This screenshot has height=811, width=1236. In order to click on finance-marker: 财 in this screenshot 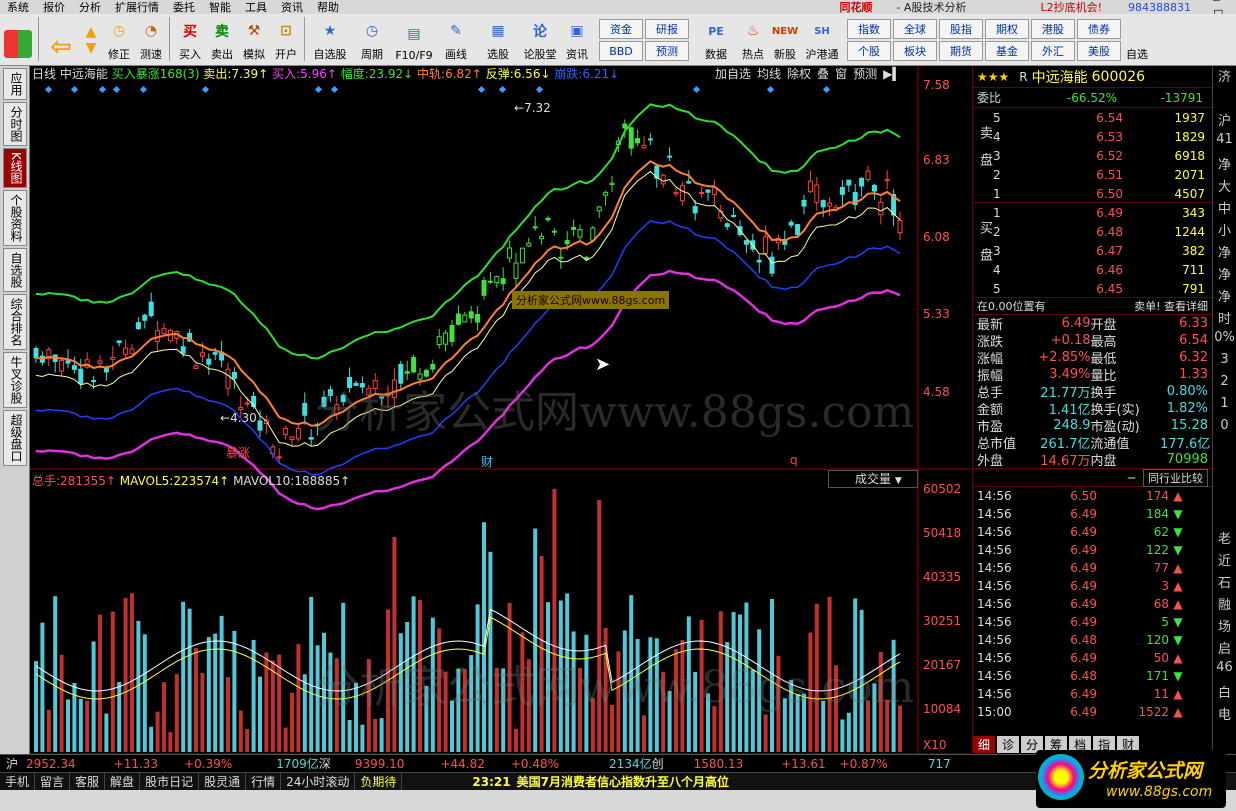, I will do `click(487, 461)`.